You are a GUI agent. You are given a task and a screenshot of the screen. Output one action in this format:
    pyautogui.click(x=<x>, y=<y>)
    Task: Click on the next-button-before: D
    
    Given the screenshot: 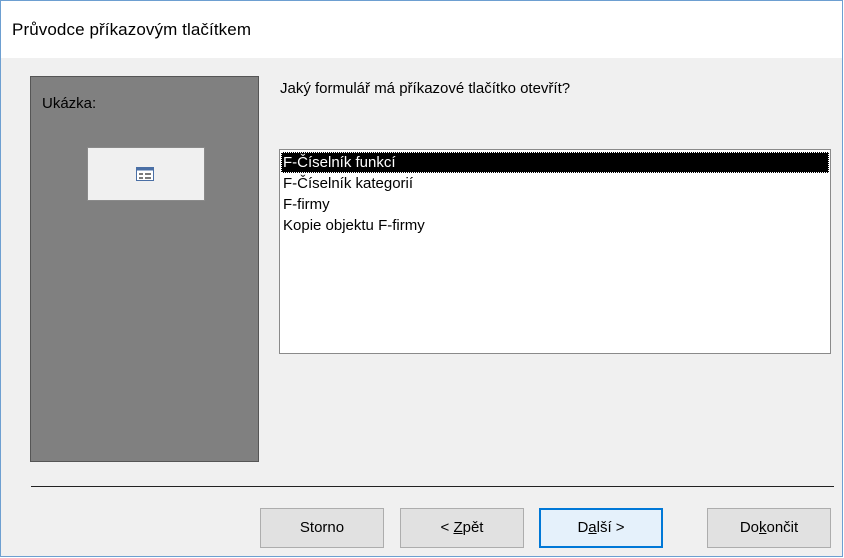 What is the action you would take?
    pyautogui.click(x=583, y=527)
    